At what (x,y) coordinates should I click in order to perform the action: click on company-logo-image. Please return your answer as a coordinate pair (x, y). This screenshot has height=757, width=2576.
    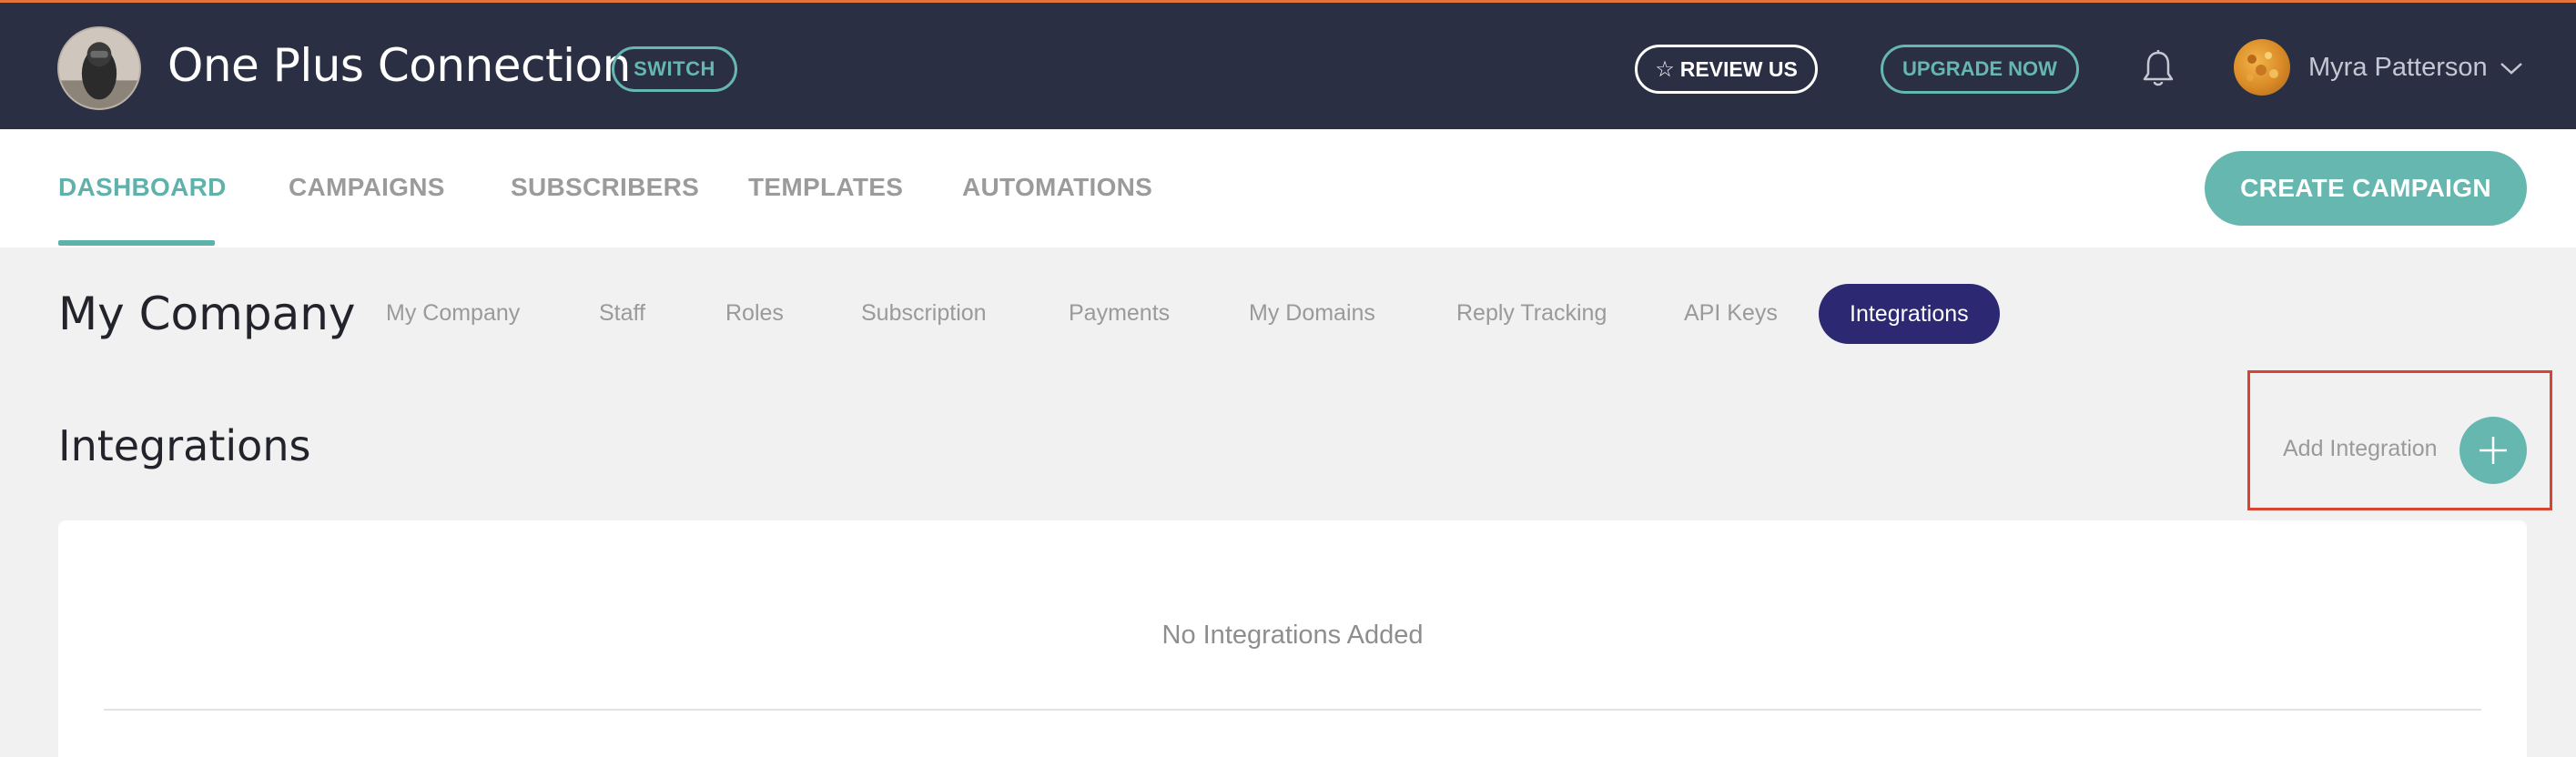
    Looking at the image, I should click on (99, 68).